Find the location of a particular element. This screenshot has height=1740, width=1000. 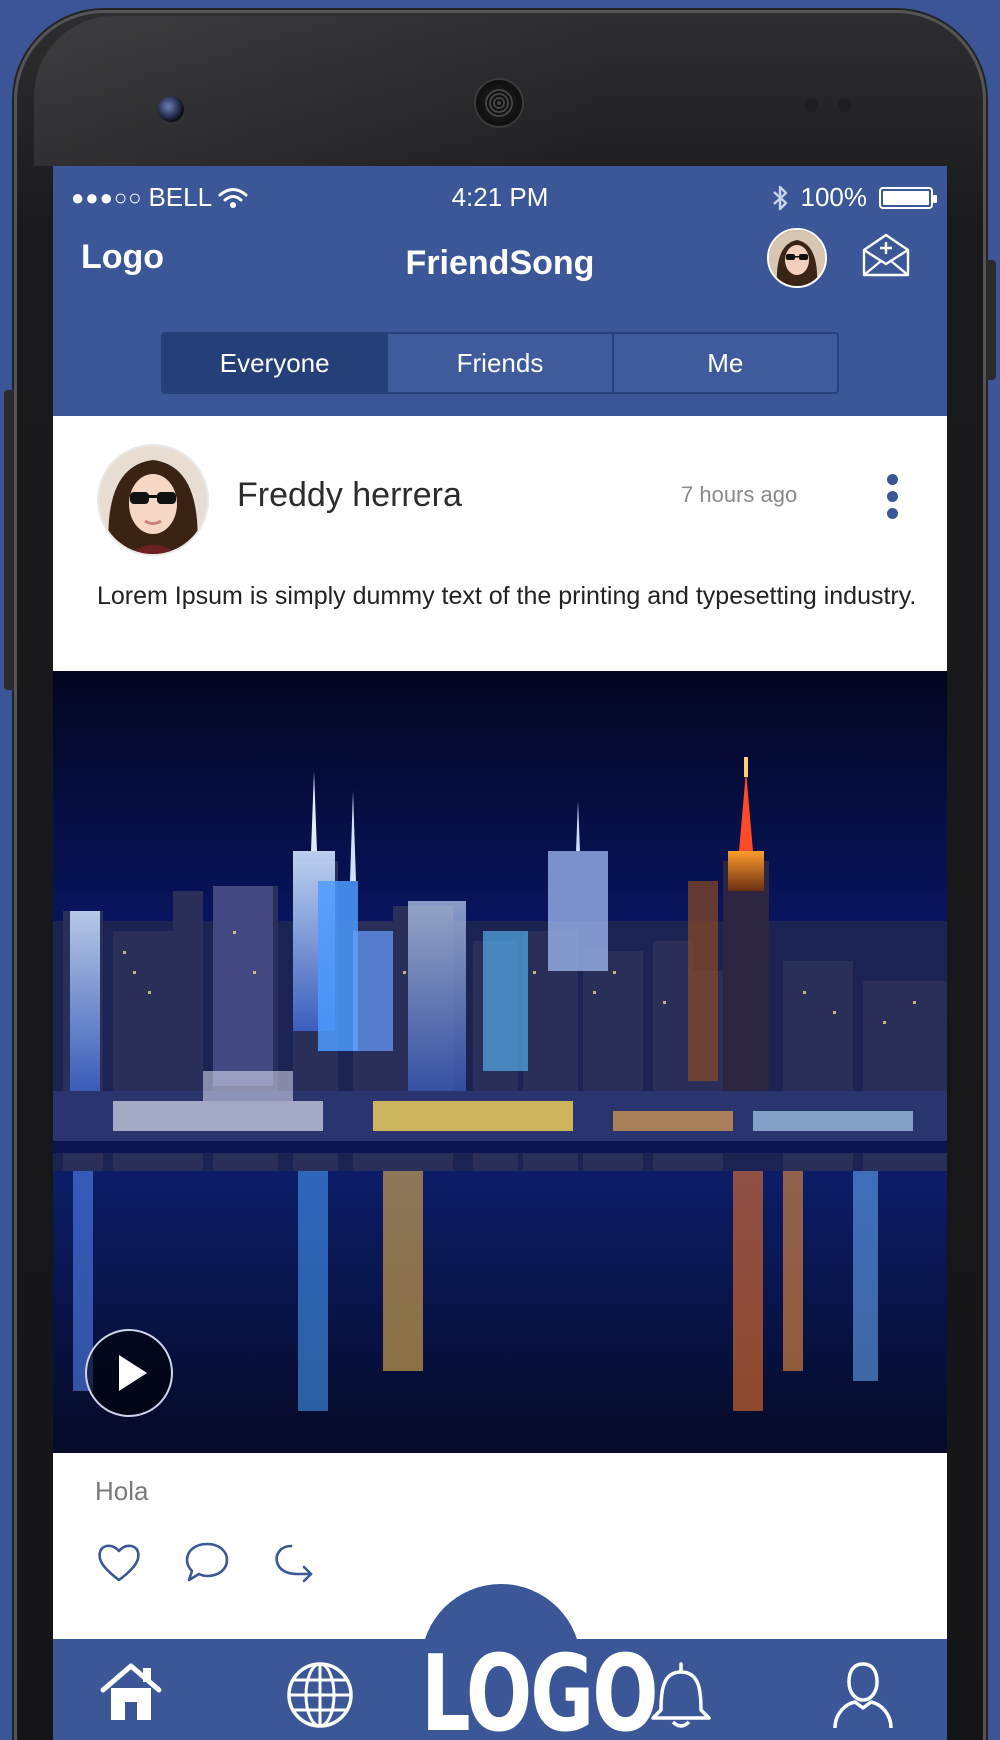

status-bar: ●●●○○ BELL 4:21 PM 100% is located at coordinates (500, 196).